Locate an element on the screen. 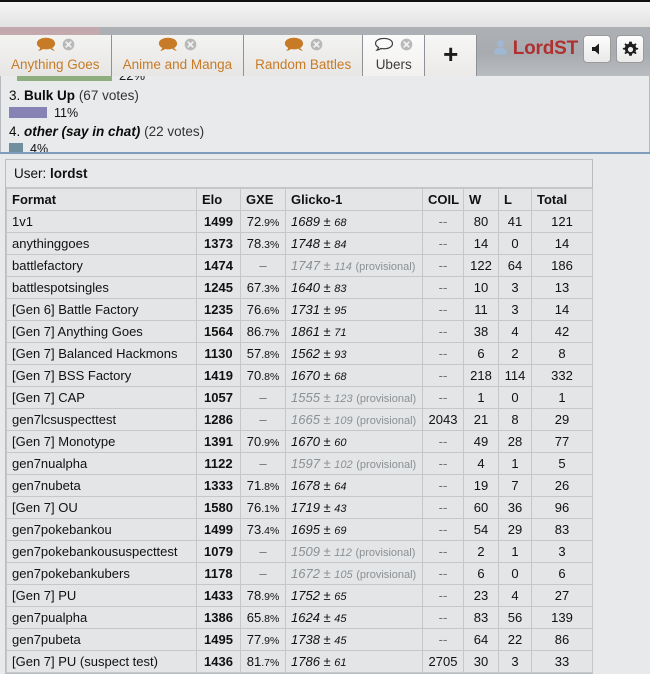 This screenshot has width=650, height=674. cell-wins: 2 is located at coordinates (481, 551).